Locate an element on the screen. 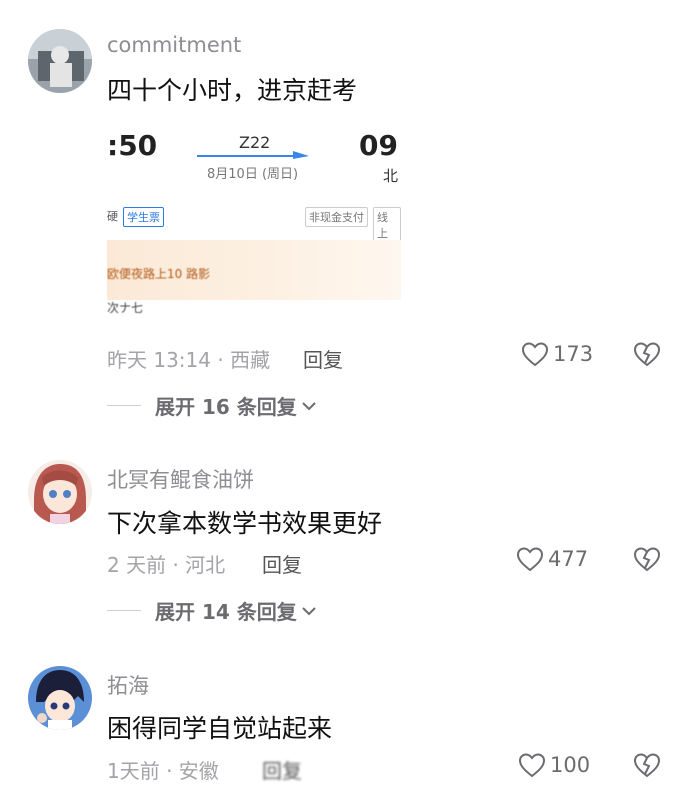  expand-label: 展开 14 条回复 is located at coordinates (226, 612).